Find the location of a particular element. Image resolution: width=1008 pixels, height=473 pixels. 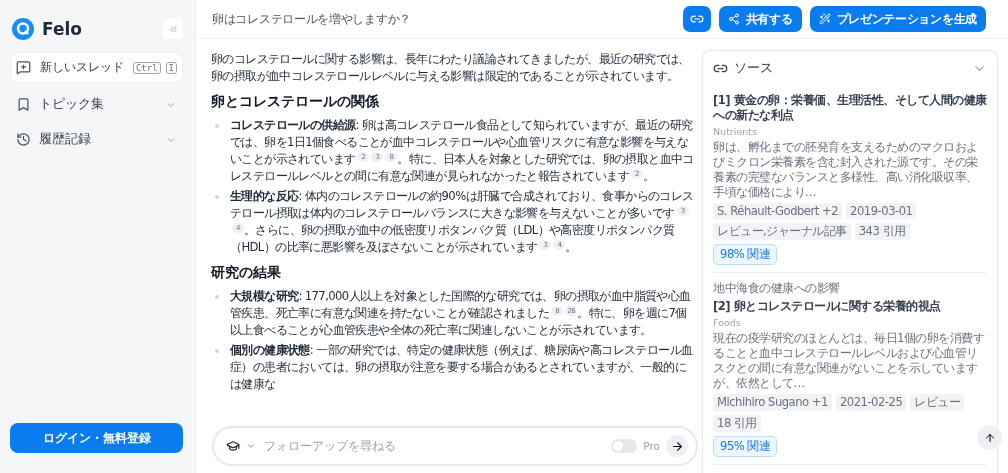

source-title: [2] 卵とコレステロールに関する栄養的視点 is located at coordinates (827, 306).